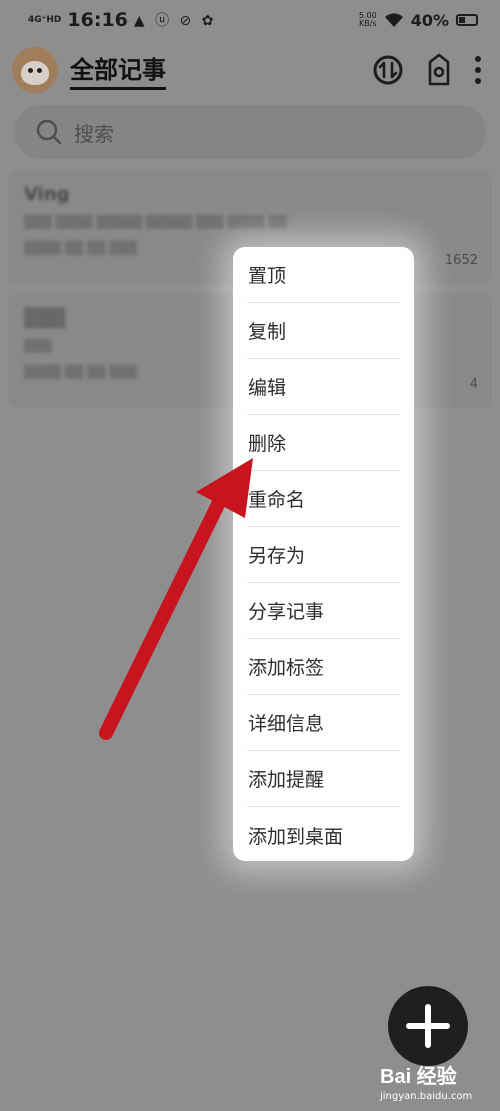  I want to click on menu-item-delete: 删除, so click(323, 443).